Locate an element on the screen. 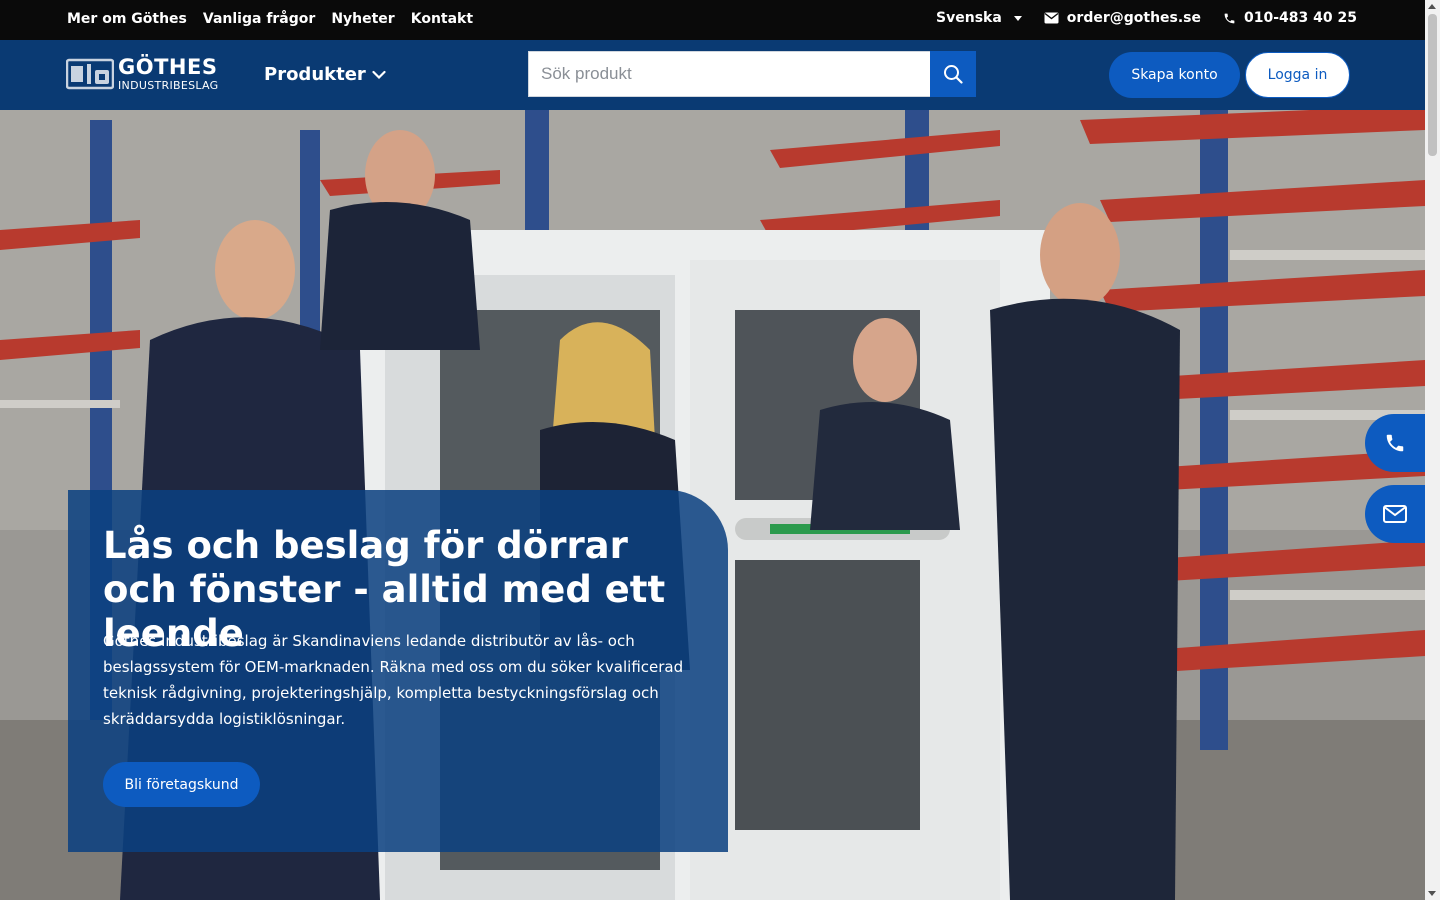  scrollbar-thumb is located at coordinates (1432, 85).